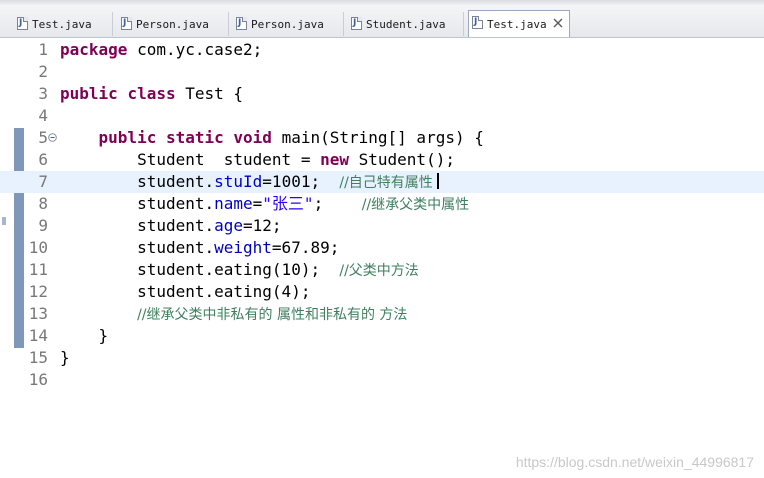 This screenshot has height=478, width=764. I want to click on tab-student-java: Student.java, so click(406, 24).